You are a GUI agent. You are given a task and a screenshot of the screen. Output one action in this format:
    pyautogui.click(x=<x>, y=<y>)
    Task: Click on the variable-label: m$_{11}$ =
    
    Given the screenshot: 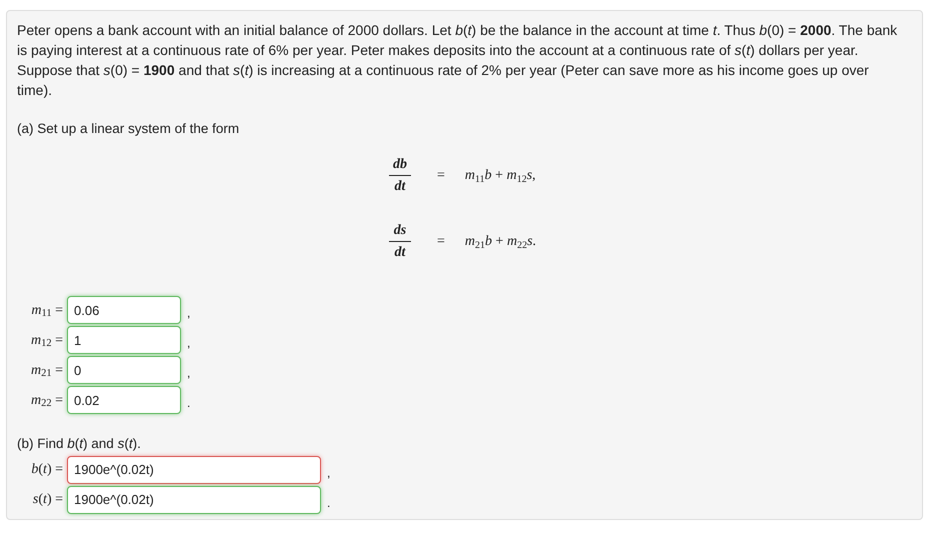 What is the action you would take?
    pyautogui.click(x=47, y=311)
    